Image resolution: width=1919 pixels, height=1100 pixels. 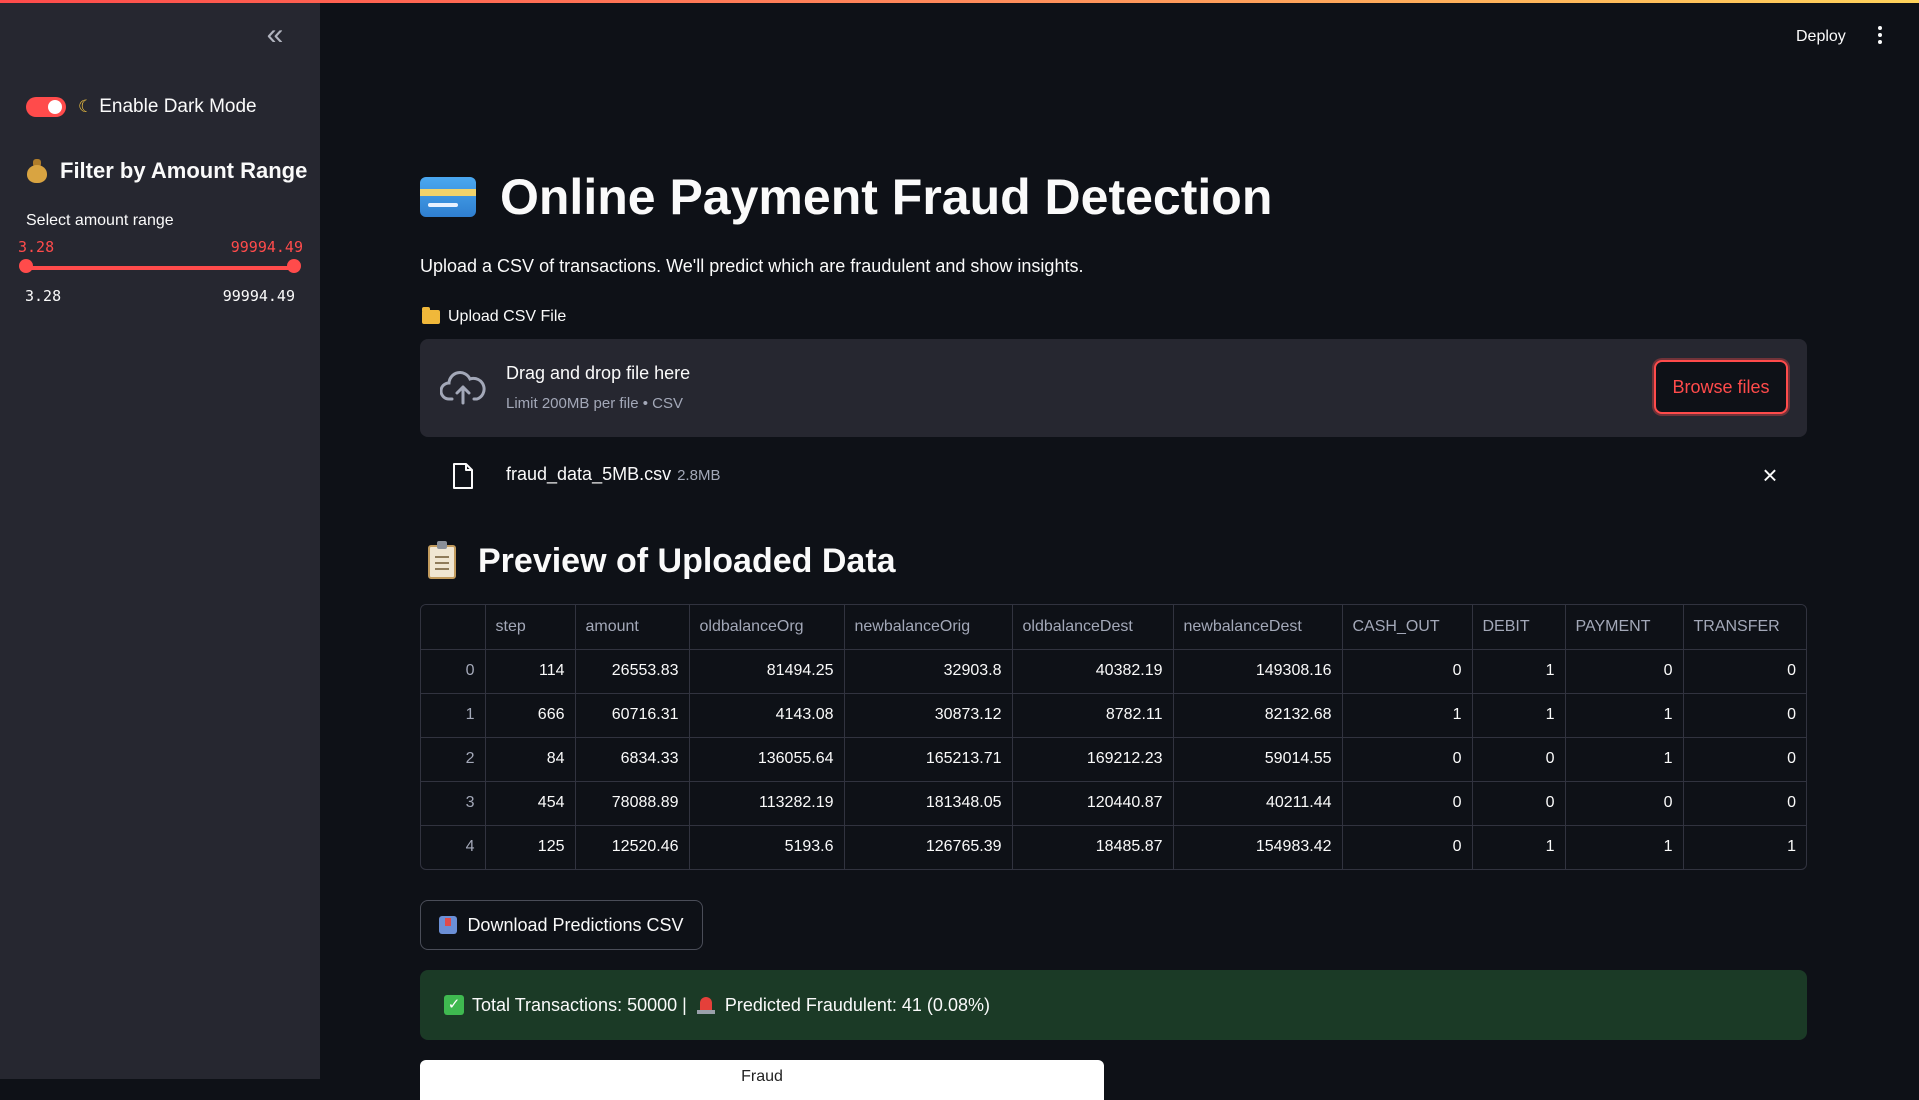 What do you see at coordinates (1258, 715) in the screenshot?
I see `table-cell: 82132.68` at bounding box center [1258, 715].